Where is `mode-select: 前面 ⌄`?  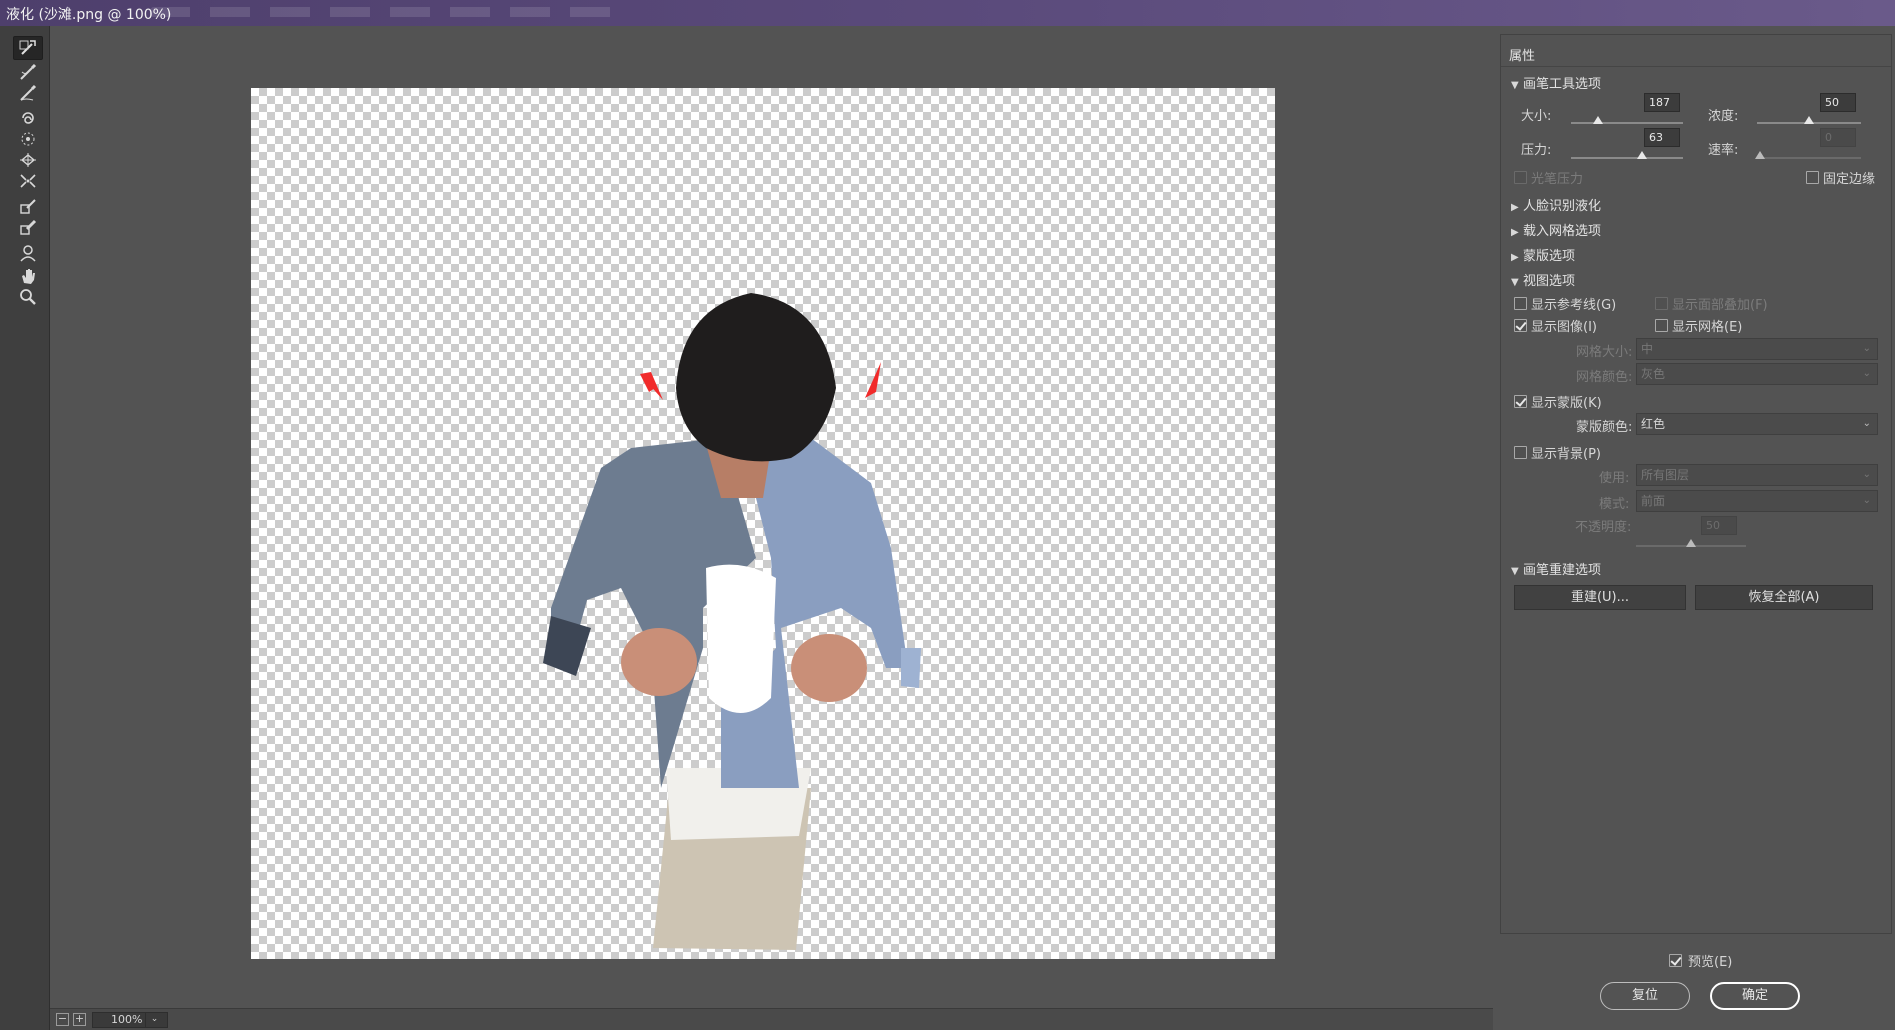
mode-select: 前面 ⌄ is located at coordinates (1757, 501).